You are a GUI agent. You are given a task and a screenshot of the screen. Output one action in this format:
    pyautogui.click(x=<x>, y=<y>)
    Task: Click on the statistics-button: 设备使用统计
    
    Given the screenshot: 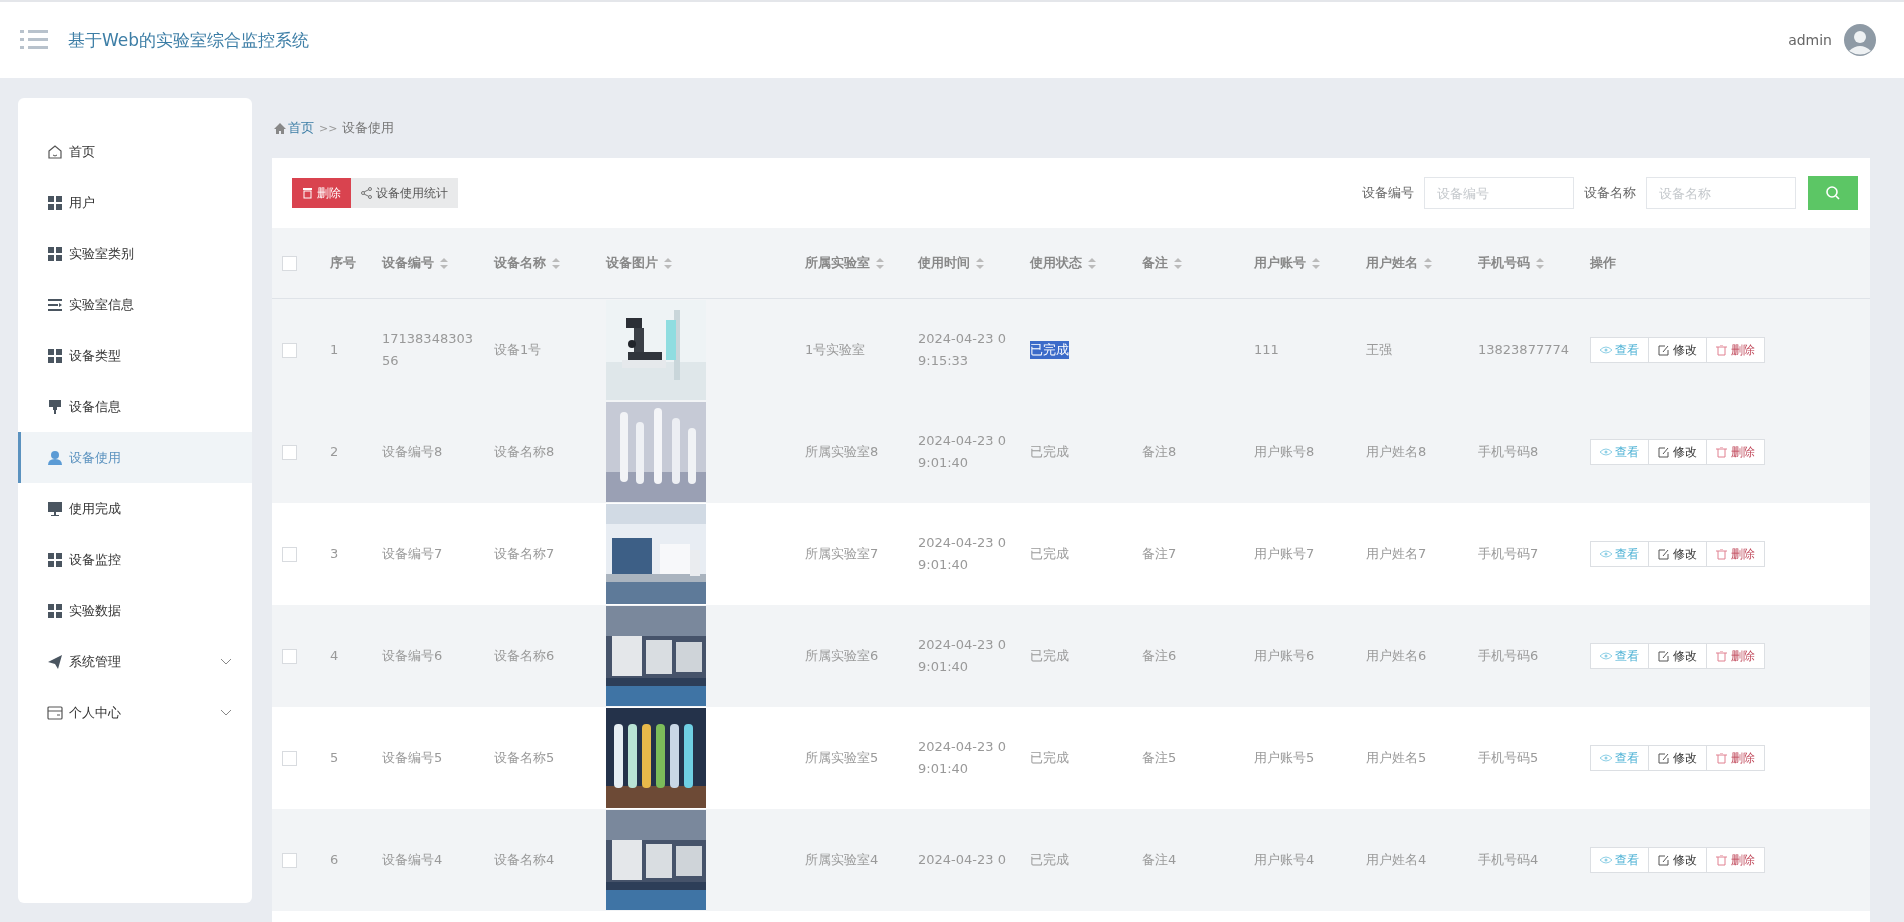 What is the action you would take?
    pyautogui.click(x=404, y=193)
    